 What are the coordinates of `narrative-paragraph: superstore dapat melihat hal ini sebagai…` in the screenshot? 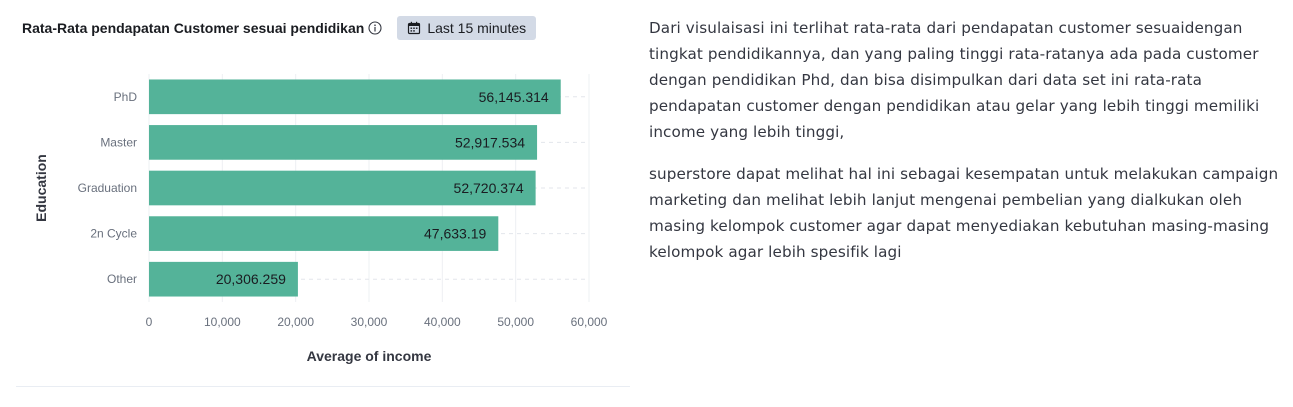 It's located at (964, 213).